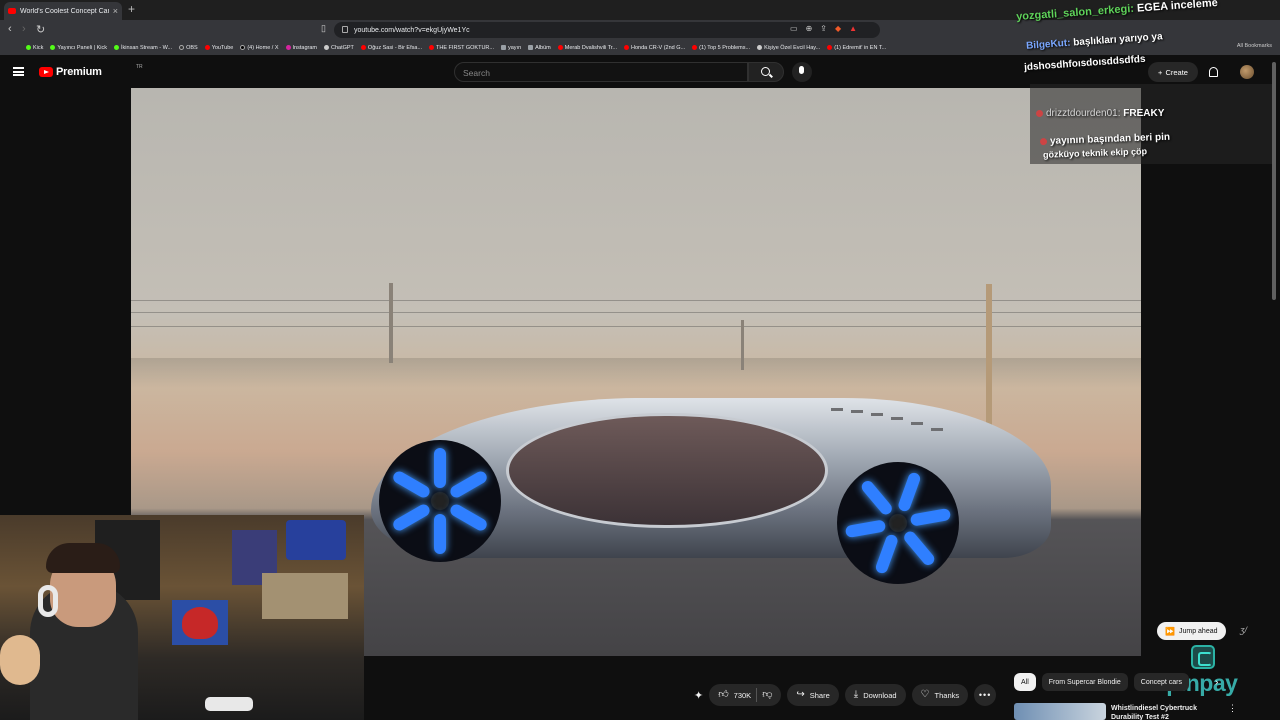 The height and width of the screenshot is (720, 1280). Describe the element at coordinates (412, 30) in the screenshot. I see `url-text: youtube.com/watch?v=ekgUjyWe1Yc` at that location.